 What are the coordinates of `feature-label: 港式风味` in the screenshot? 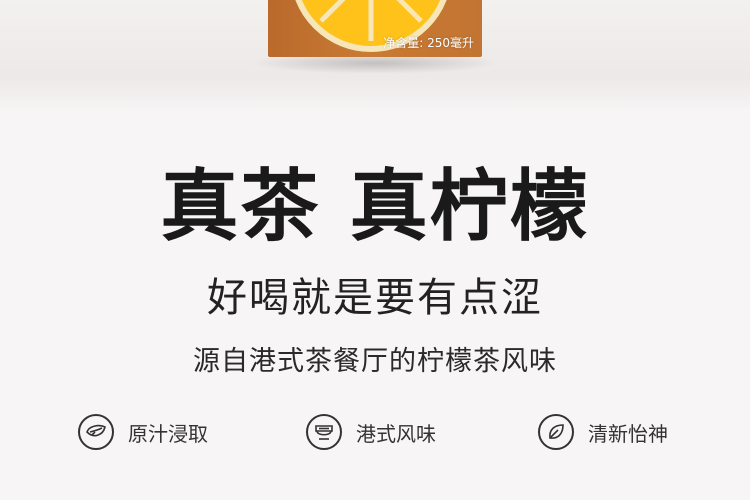 It's located at (396, 433).